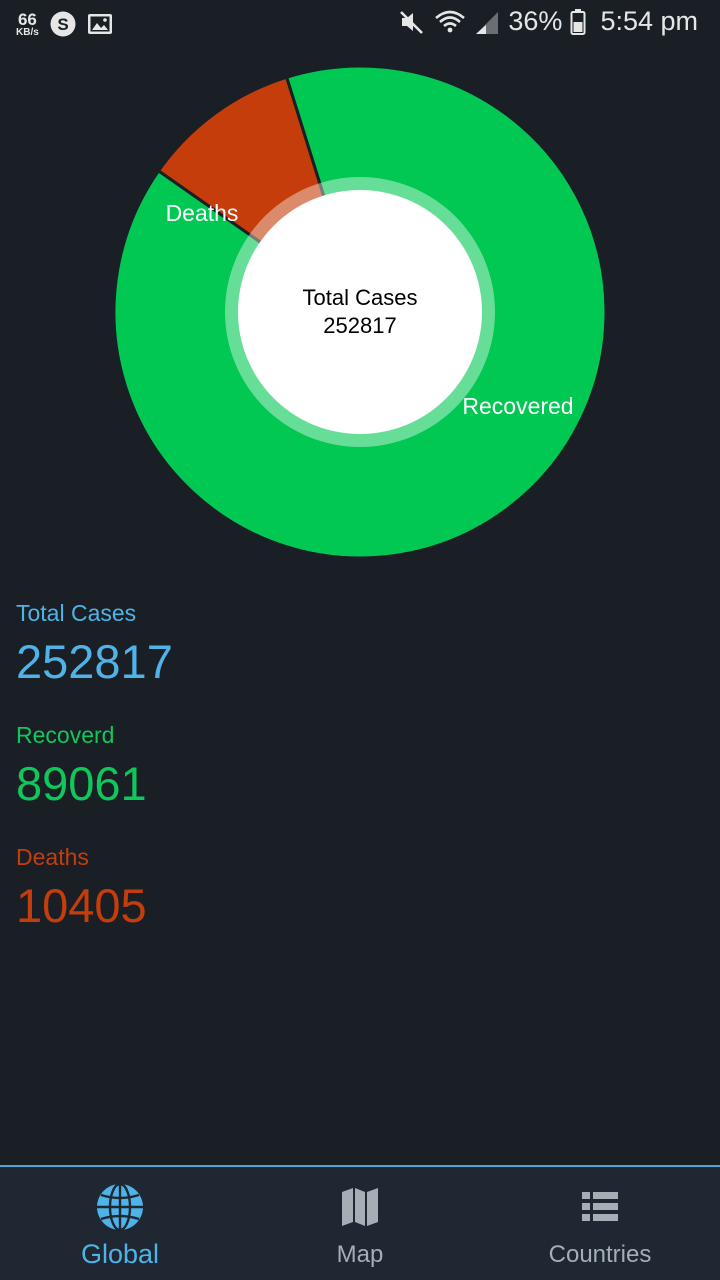 The width and height of the screenshot is (720, 1280). I want to click on svg-text: S, so click(62, 24).